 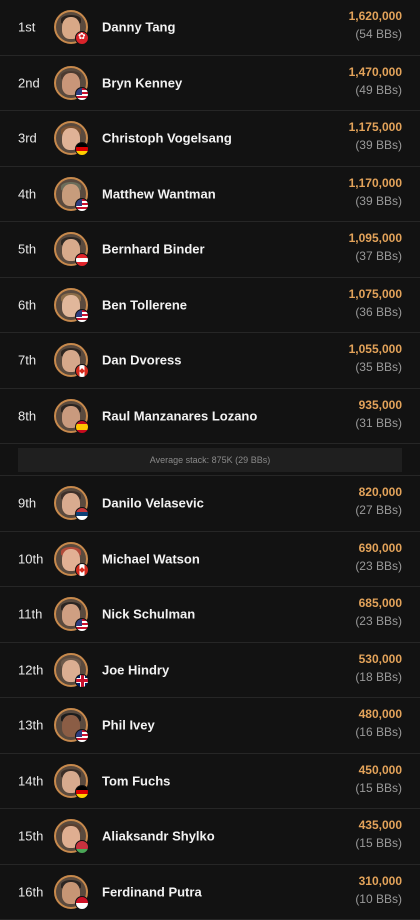 What do you see at coordinates (210, 306) in the screenshot?
I see `player-row: 6th Ben Tollerene 1,075,000 (36 BBs)` at bounding box center [210, 306].